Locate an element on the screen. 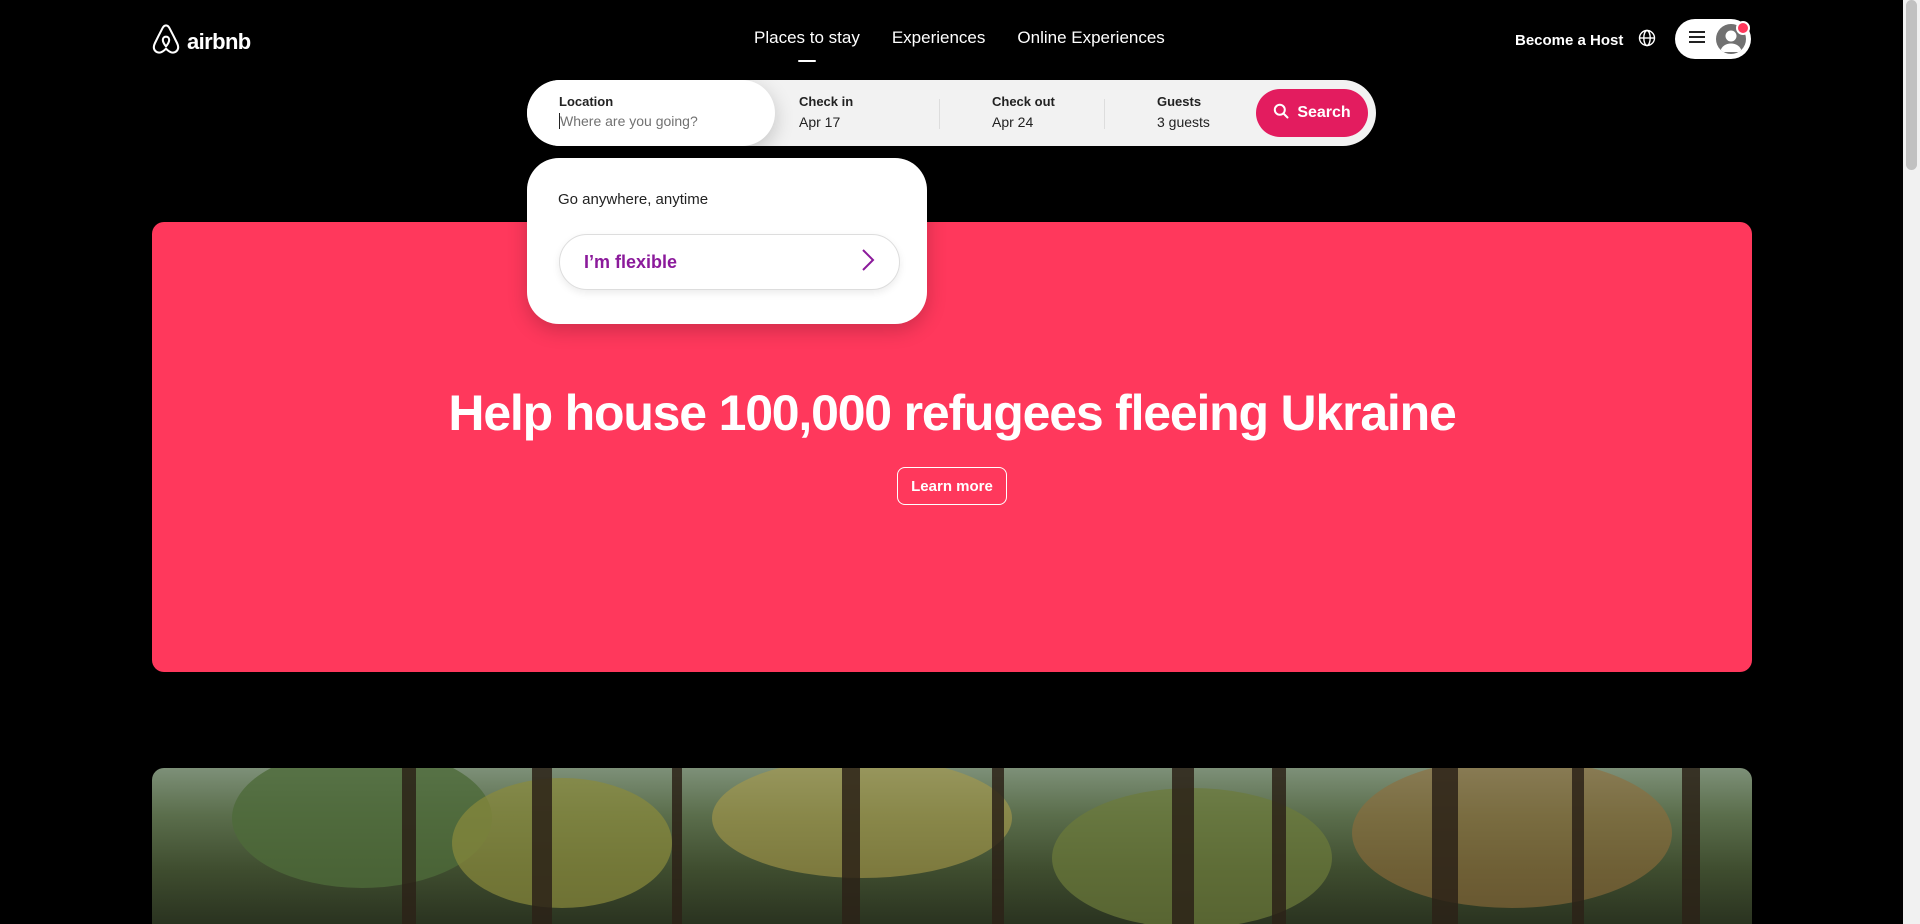 This screenshot has width=1920, height=924. search-icon is located at coordinates (1281, 113).